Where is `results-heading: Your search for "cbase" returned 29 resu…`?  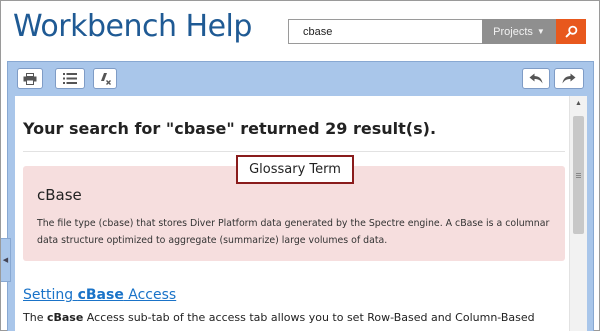
results-heading: Your search for "cbase" returned 29 resu… is located at coordinates (230, 128).